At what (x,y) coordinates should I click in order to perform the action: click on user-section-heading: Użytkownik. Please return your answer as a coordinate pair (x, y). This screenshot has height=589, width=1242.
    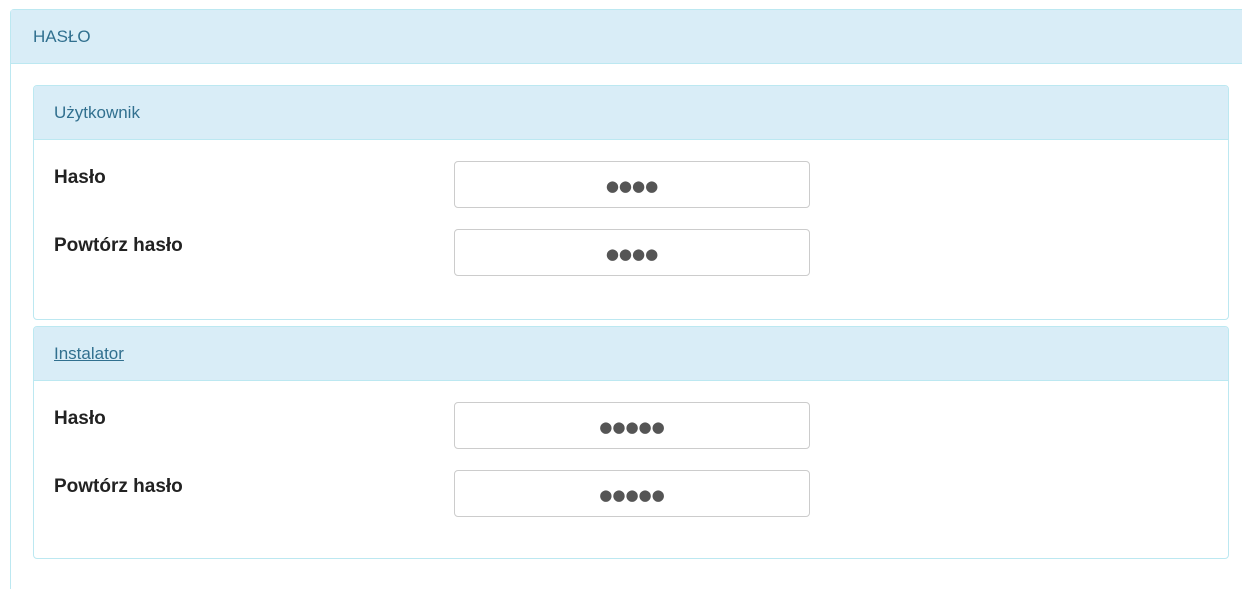
    Looking at the image, I should click on (631, 113).